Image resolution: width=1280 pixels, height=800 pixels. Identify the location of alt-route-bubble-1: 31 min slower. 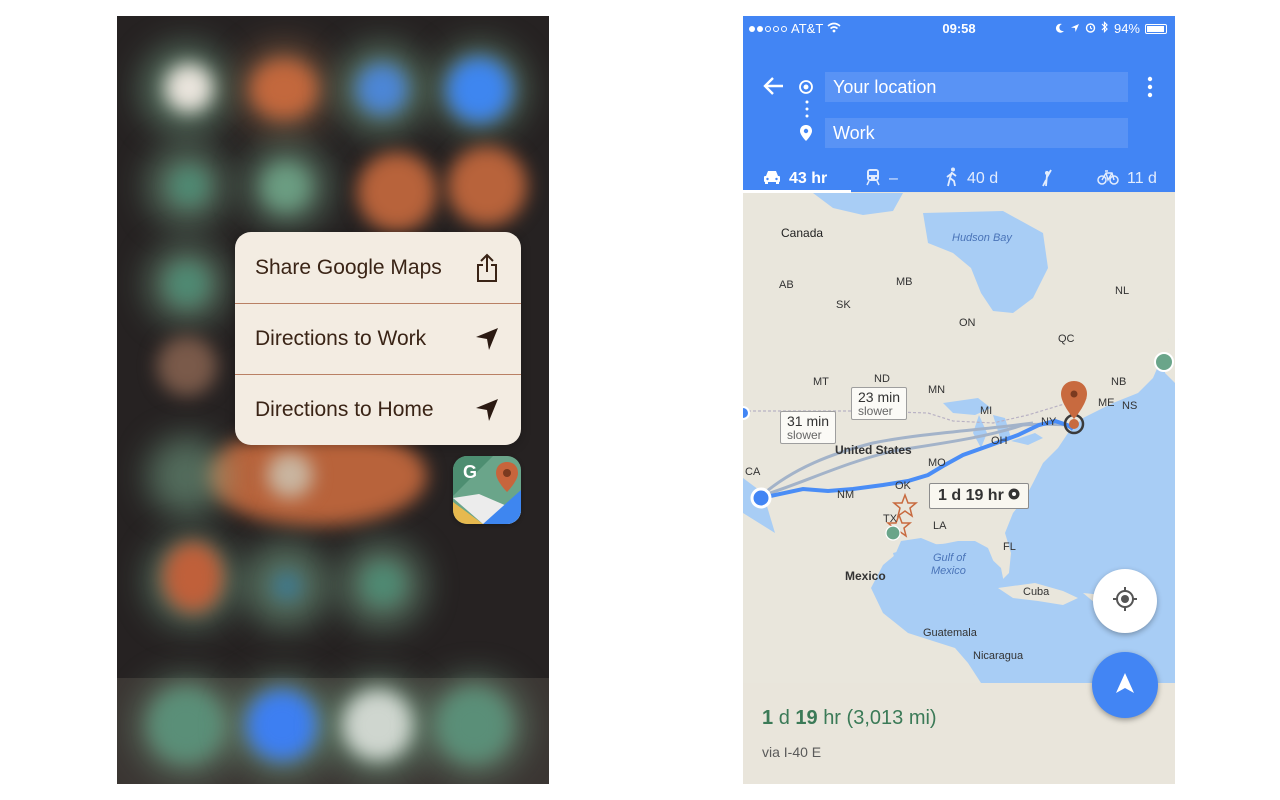
(808, 428).